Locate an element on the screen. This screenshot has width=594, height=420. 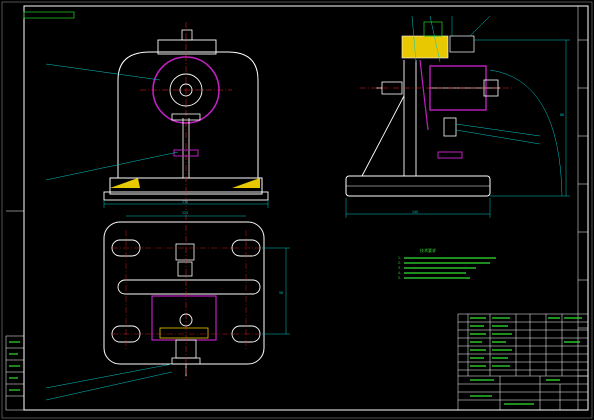
technical-notes: 技术要求 1. 2. 3. 4. 5. is located at coordinates (447, 263).